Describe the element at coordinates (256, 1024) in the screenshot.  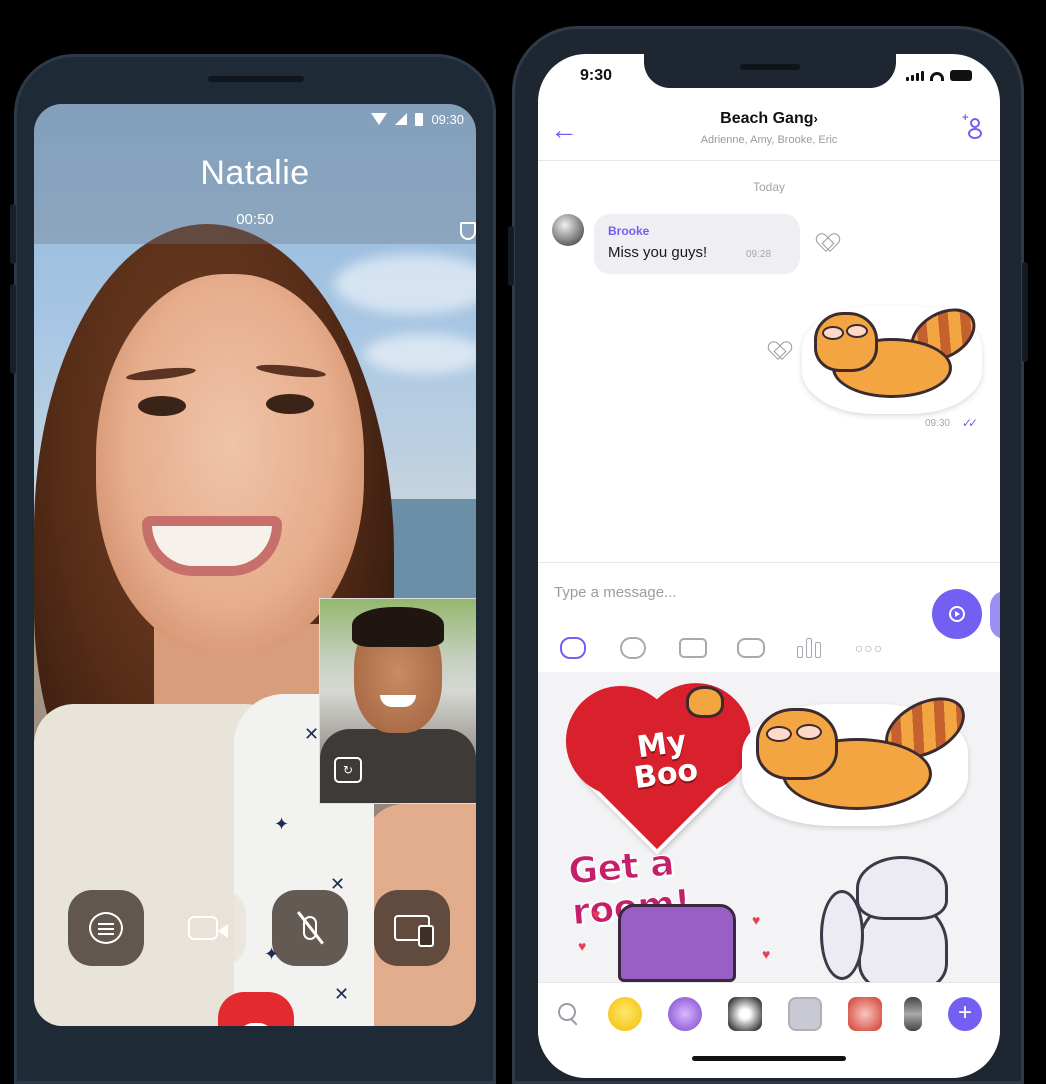
I see `end-call-icon` at that location.